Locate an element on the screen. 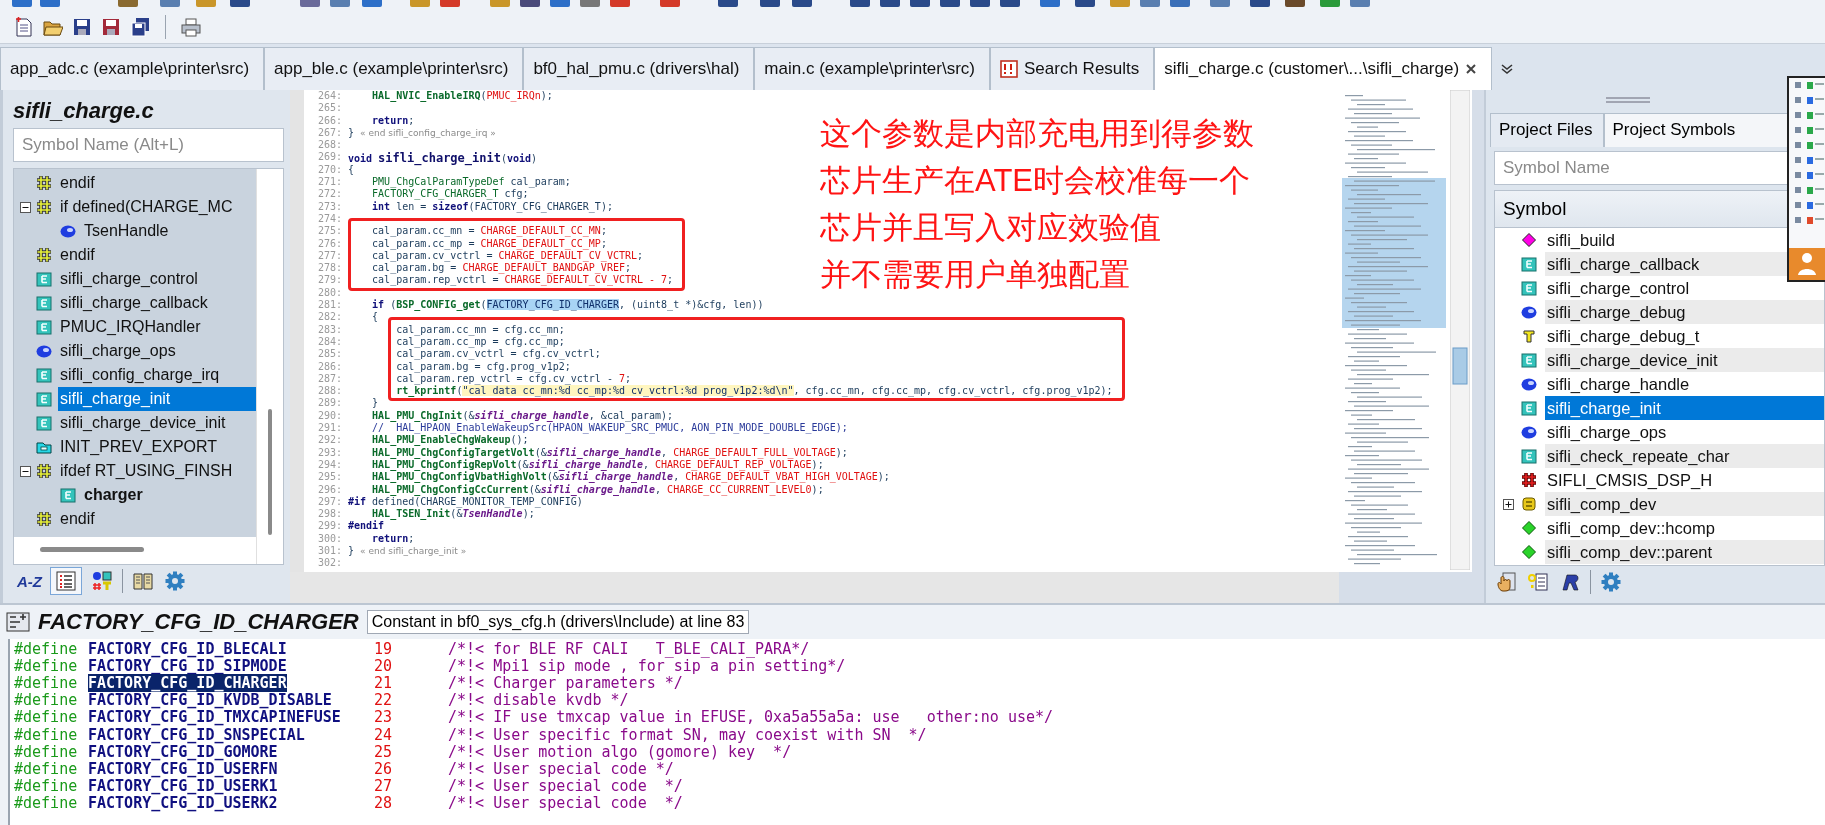 This screenshot has height=825, width=1825. tree-item: PMUC_IRQHandler is located at coordinates (157, 327).